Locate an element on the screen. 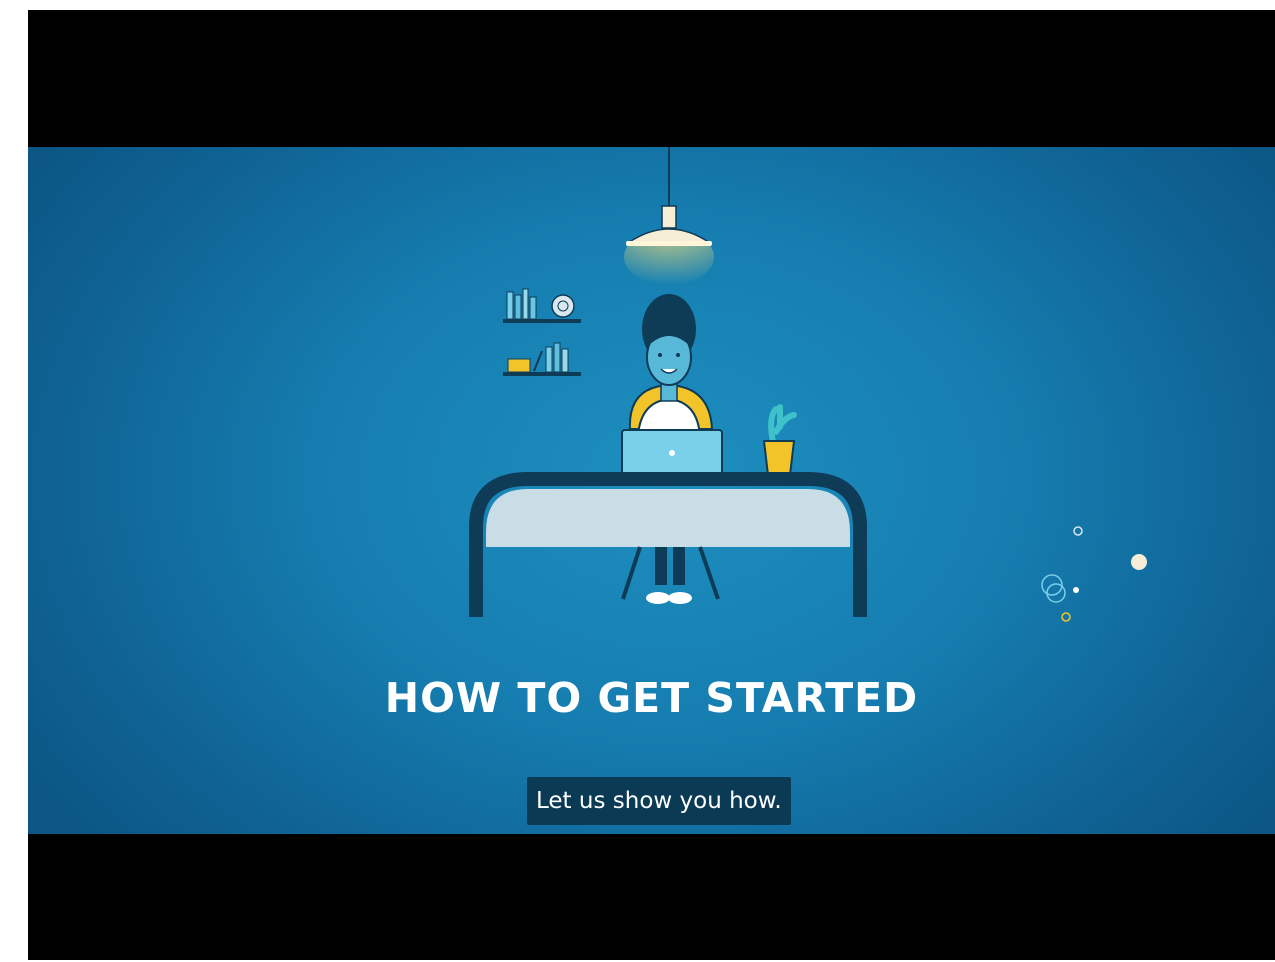  video-title: HOW TO GET STARTED is located at coordinates (651, 698).